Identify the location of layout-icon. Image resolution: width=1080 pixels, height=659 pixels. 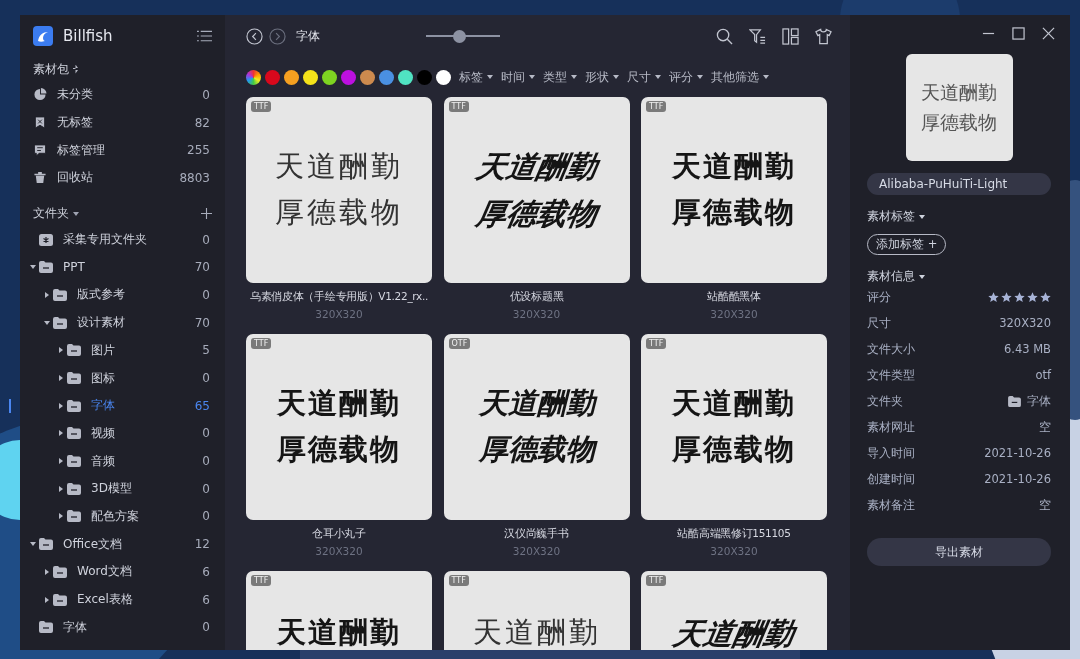
(790, 36).